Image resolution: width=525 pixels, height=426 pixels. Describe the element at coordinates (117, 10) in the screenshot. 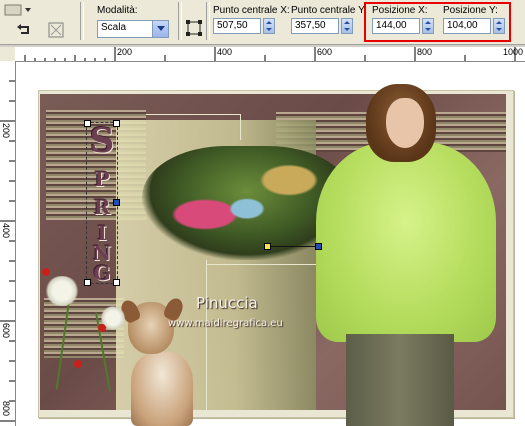

I see `mode-label: Modalità:` at that location.